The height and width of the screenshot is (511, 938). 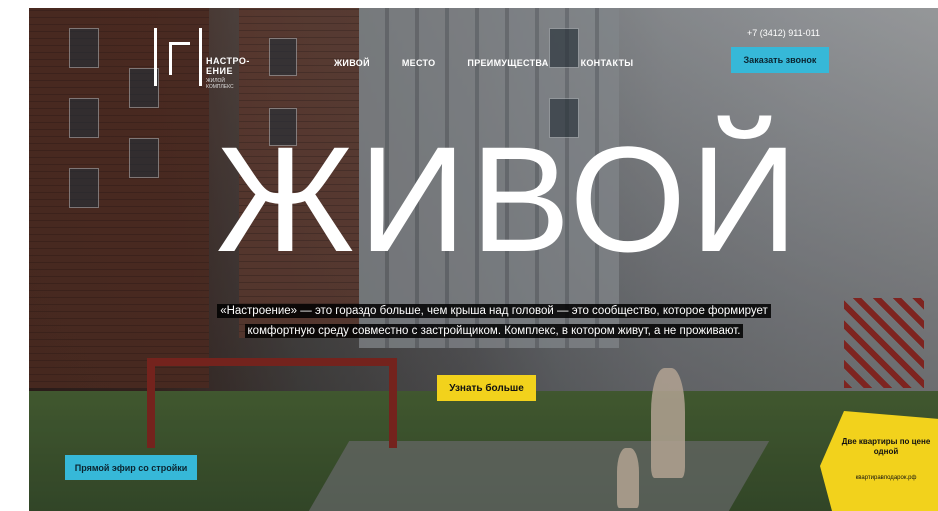 What do you see at coordinates (607, 63) in the screenshot?
I see `nav-item-kontakty: КОНТАКТЫ` at bounding box center [607, 63].